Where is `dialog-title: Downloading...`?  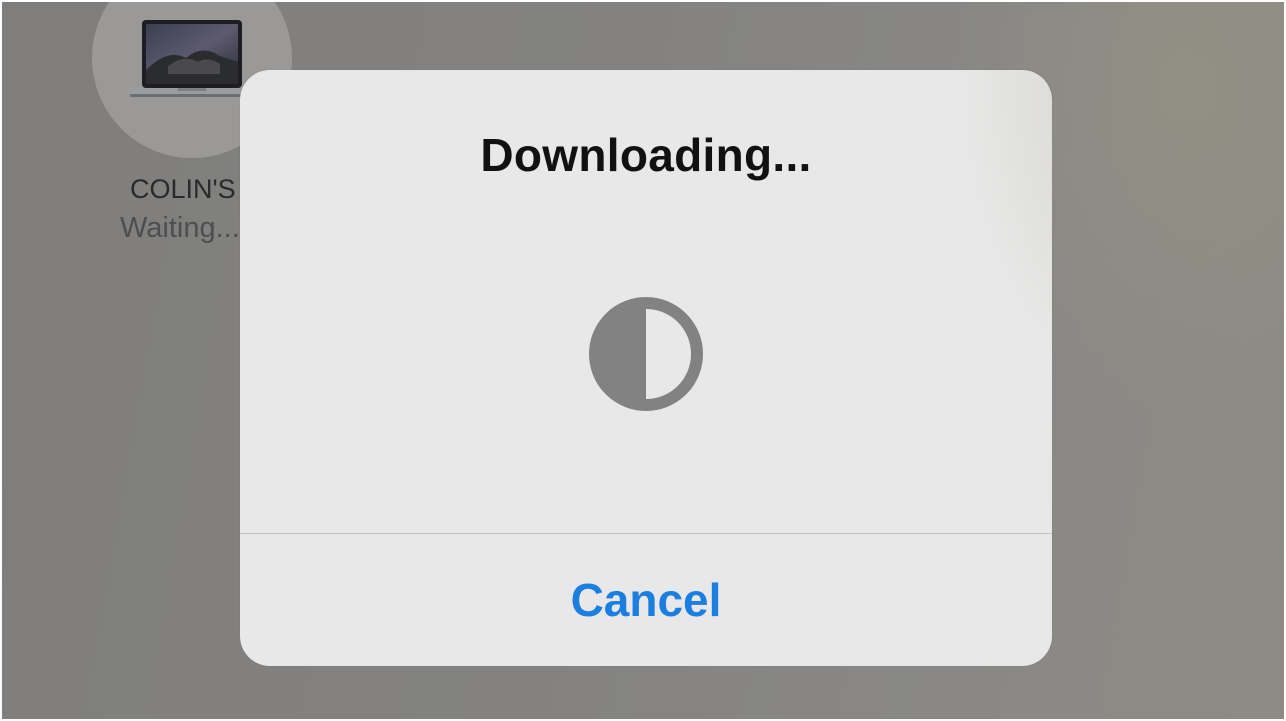
dialog-title: Downloading... is located at coordinates (646, 155).